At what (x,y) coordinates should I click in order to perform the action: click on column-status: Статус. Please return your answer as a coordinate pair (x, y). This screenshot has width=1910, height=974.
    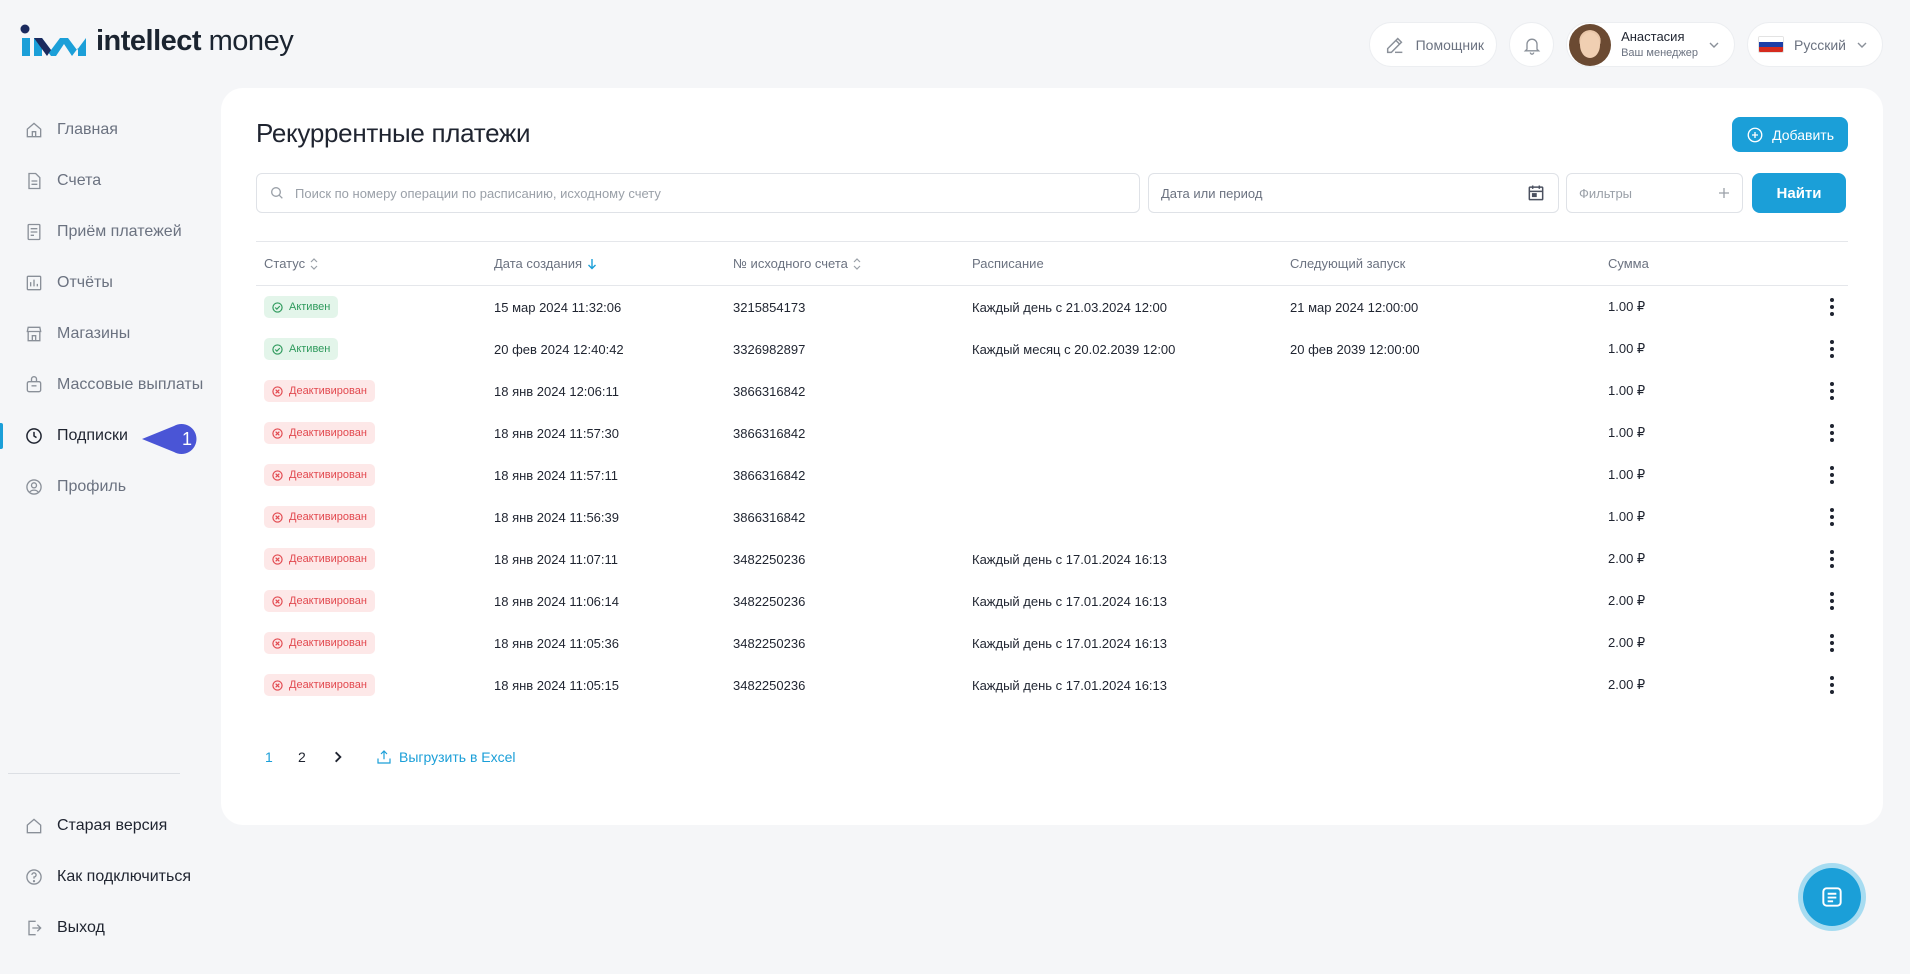
    Looking at the image, I should click on (375, 263).